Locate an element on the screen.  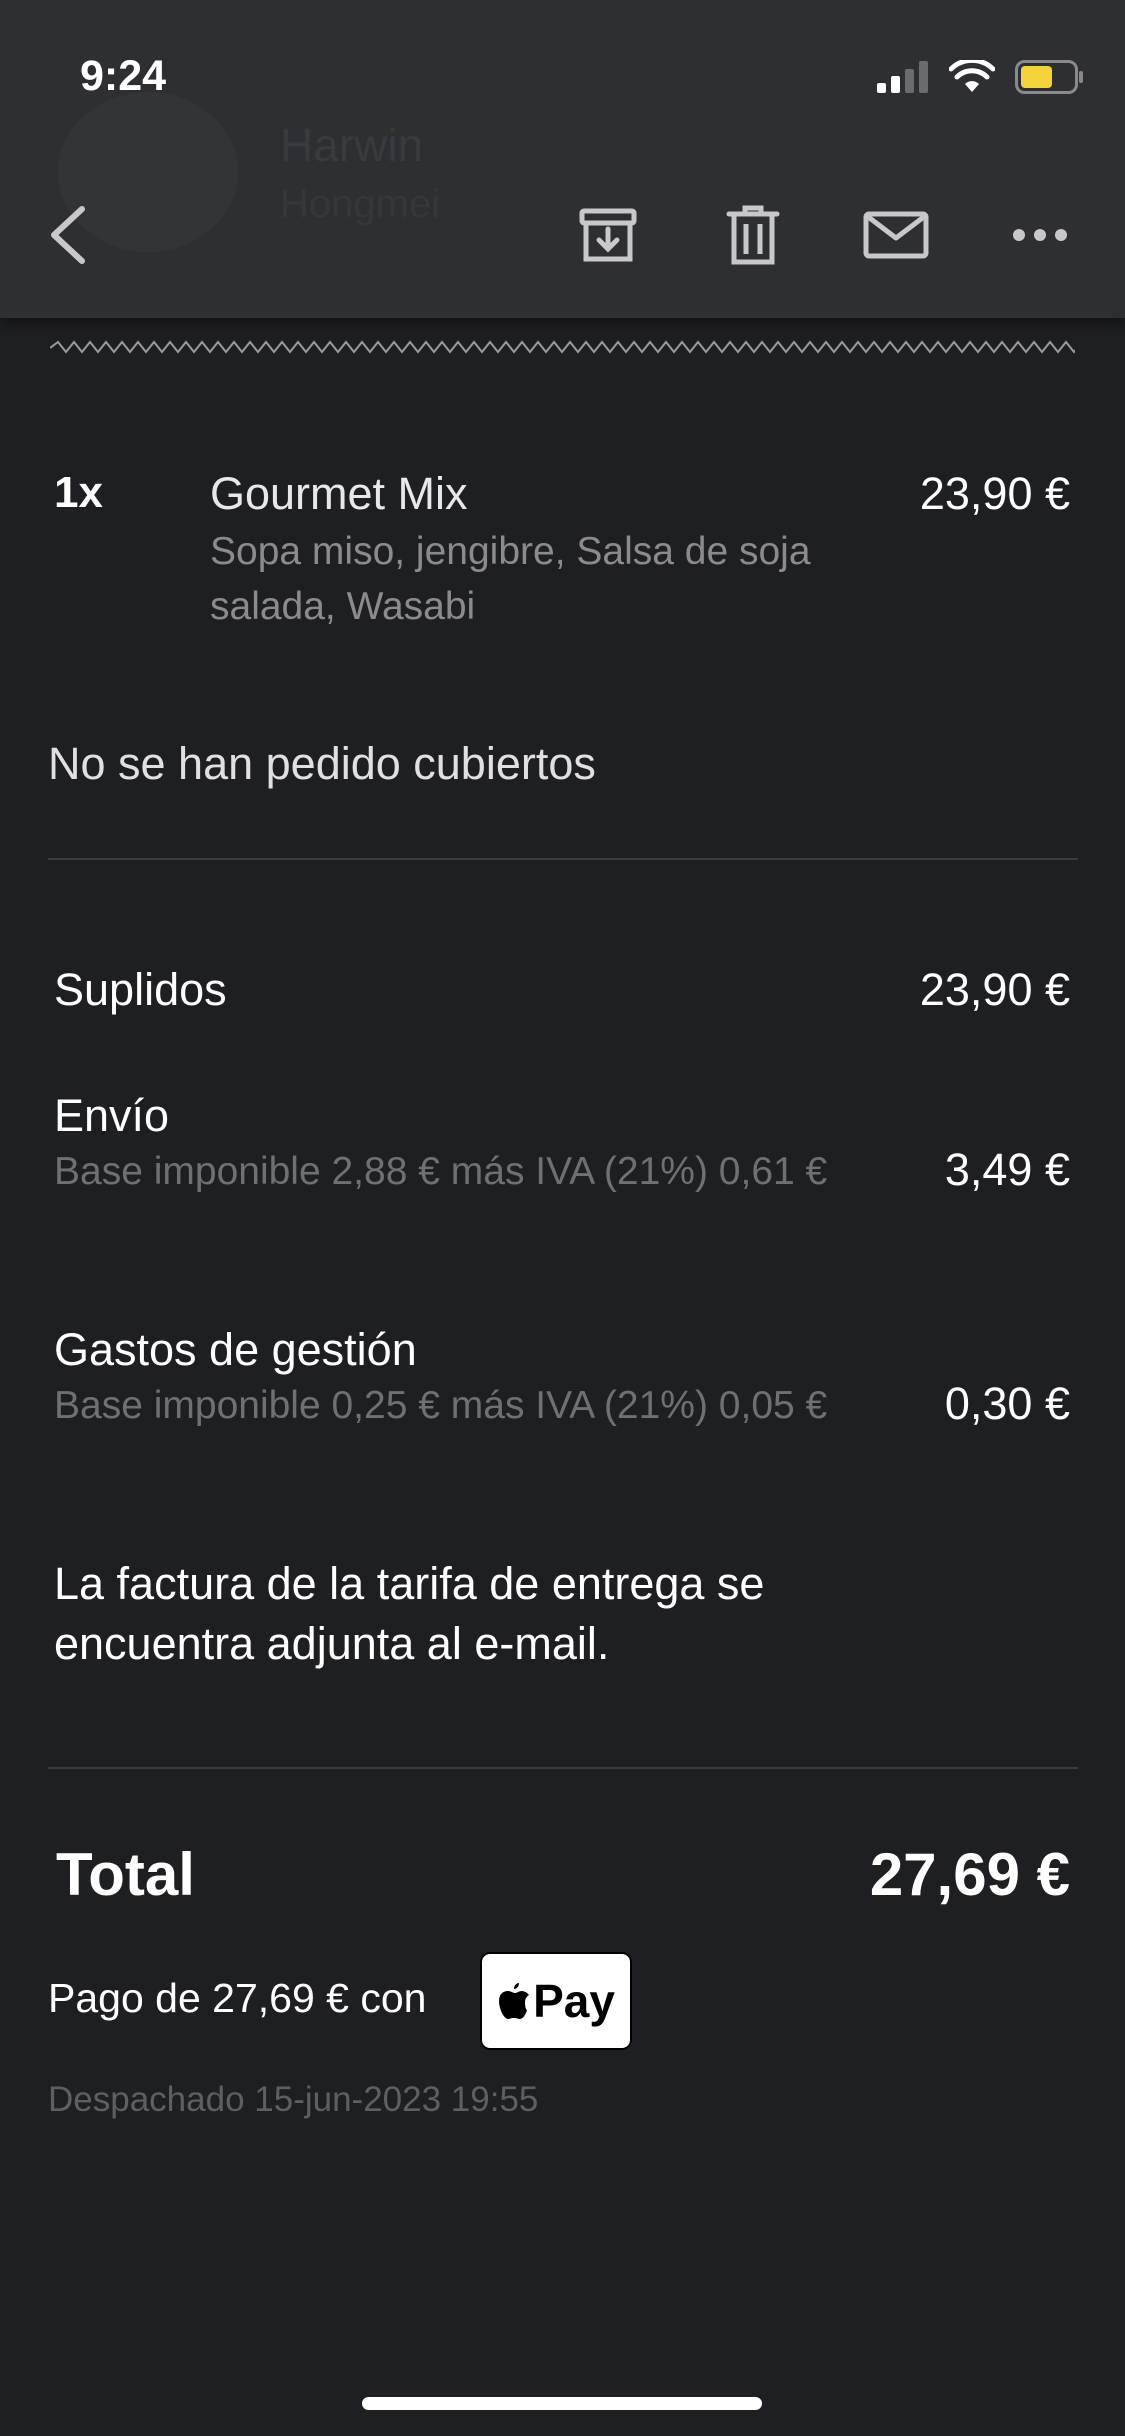
trash-icon is located at coordinates (753, 235).